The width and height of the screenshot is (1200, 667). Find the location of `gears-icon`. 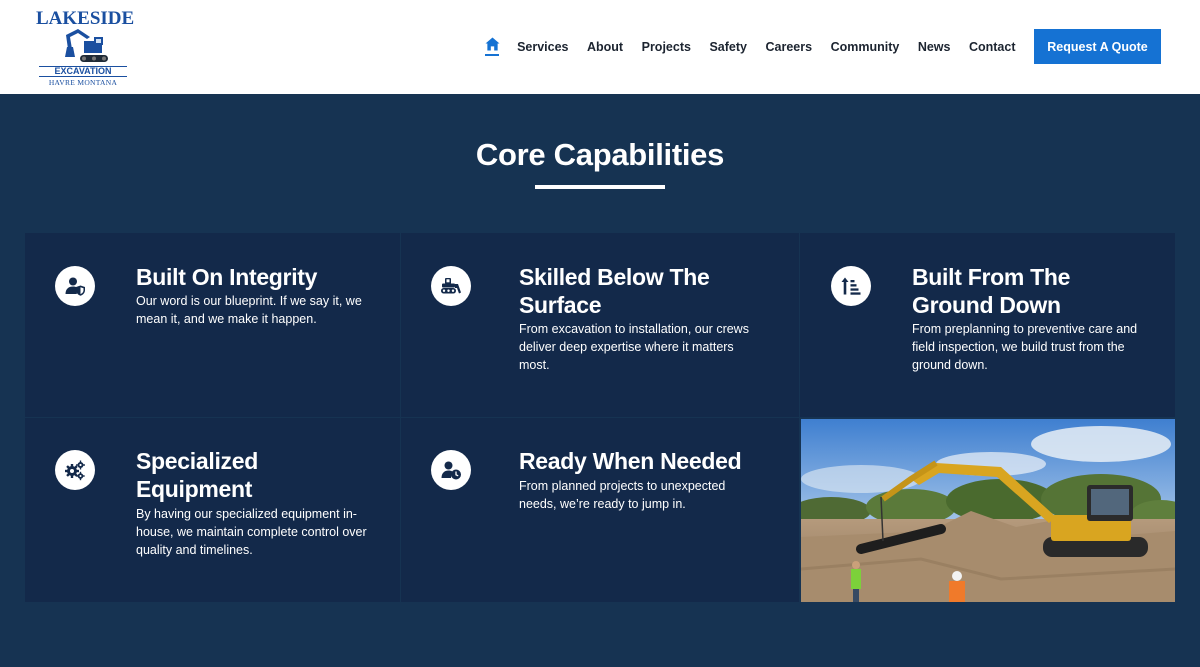

gears-icon is located at coordinates (75, 470).